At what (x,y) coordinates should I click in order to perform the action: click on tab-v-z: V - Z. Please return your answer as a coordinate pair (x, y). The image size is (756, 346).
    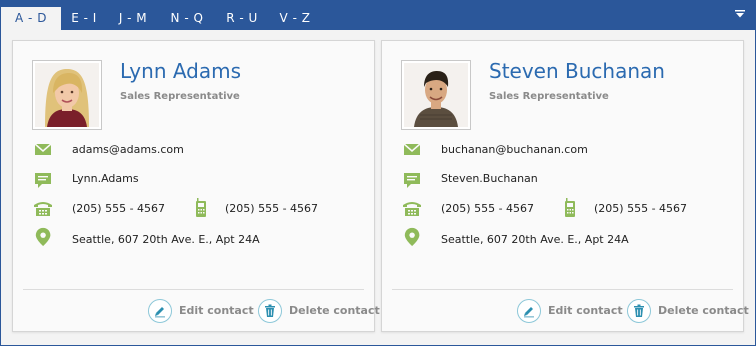
    Looking at the image, I should click on (295, 18).